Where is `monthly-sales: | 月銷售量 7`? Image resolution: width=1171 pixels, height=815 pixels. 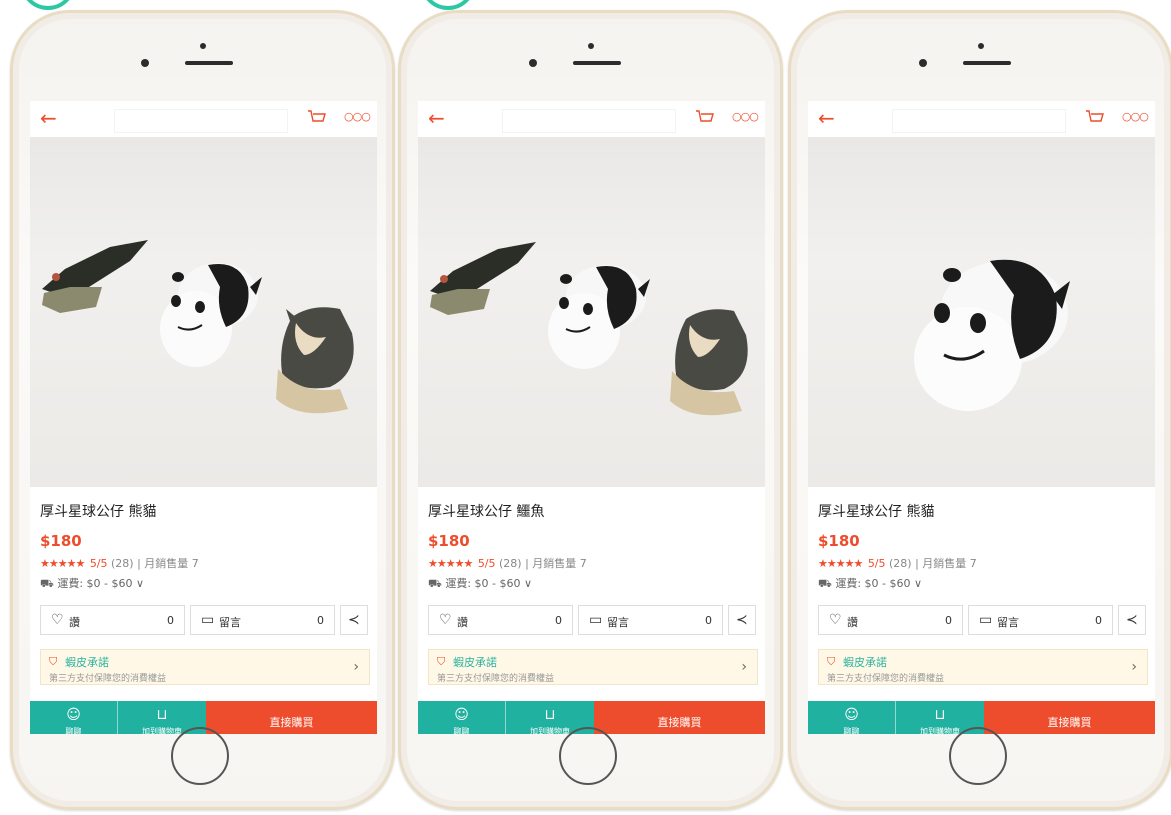
monthly-sales: | 月銷售量 7 is located at coordinates (946, 563).